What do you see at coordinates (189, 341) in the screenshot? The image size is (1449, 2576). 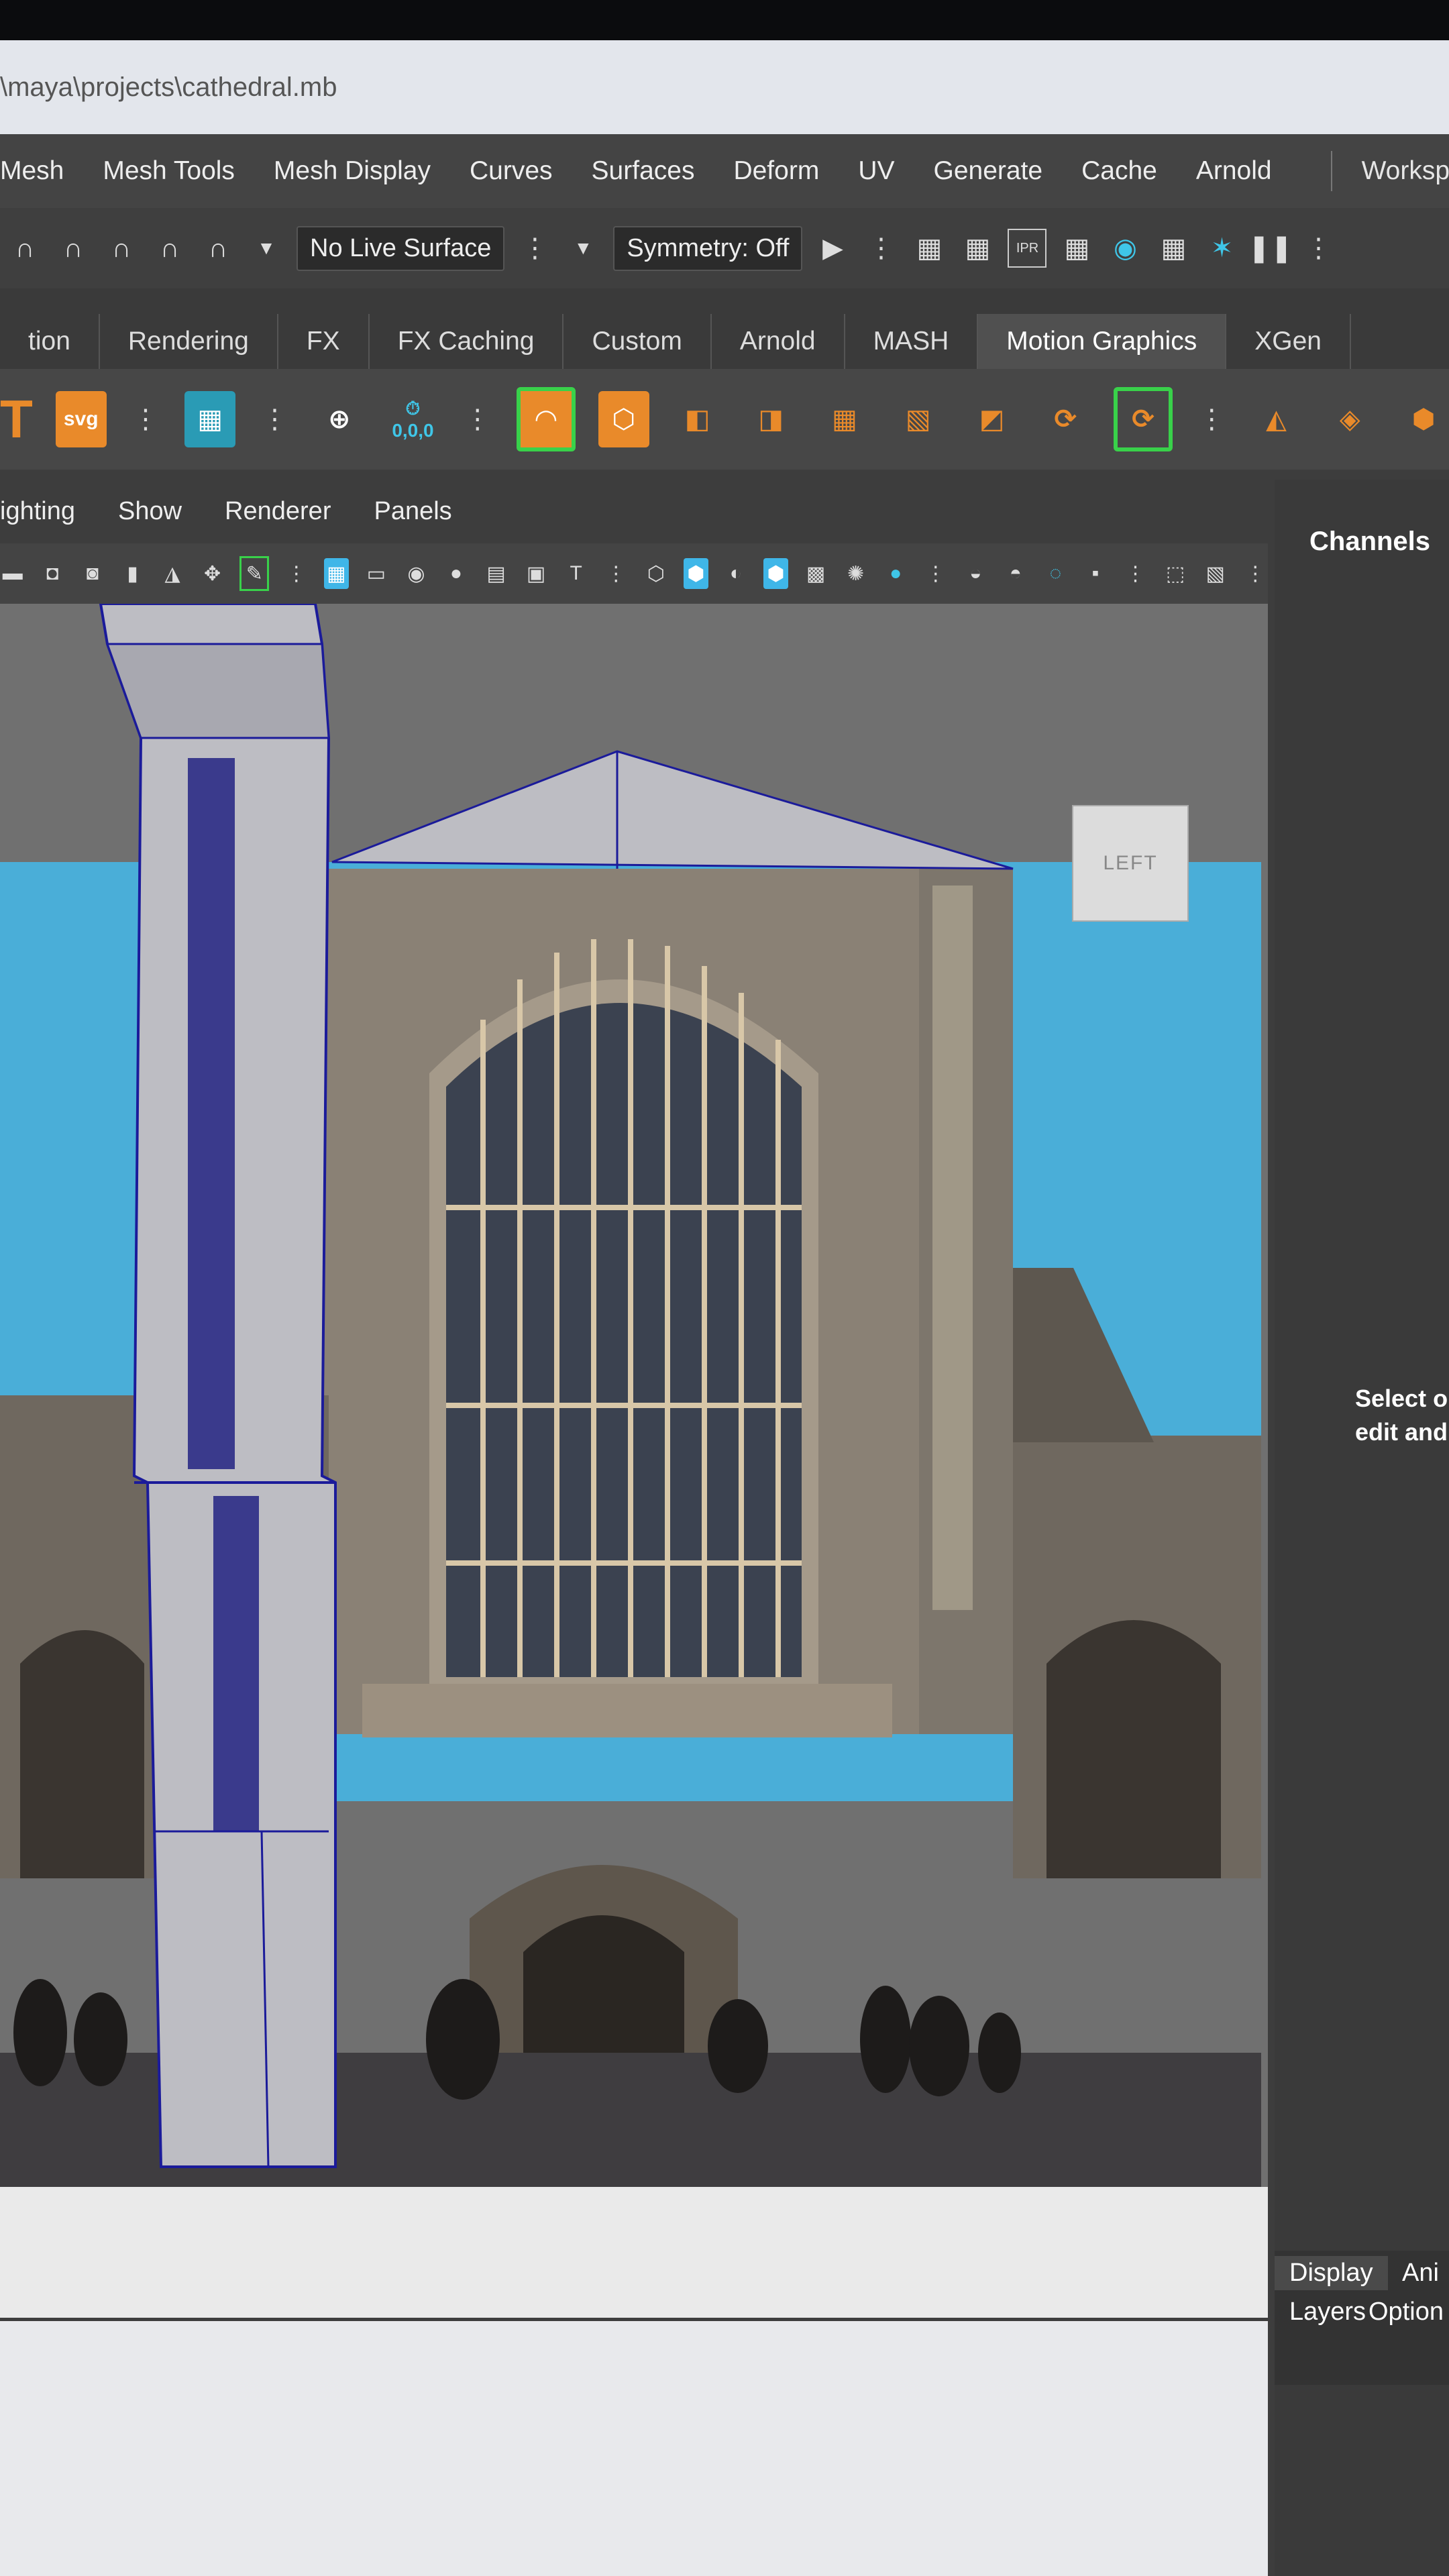 I see `shelf-tab-rendering: Rendering` at bounding box center [189, 341].